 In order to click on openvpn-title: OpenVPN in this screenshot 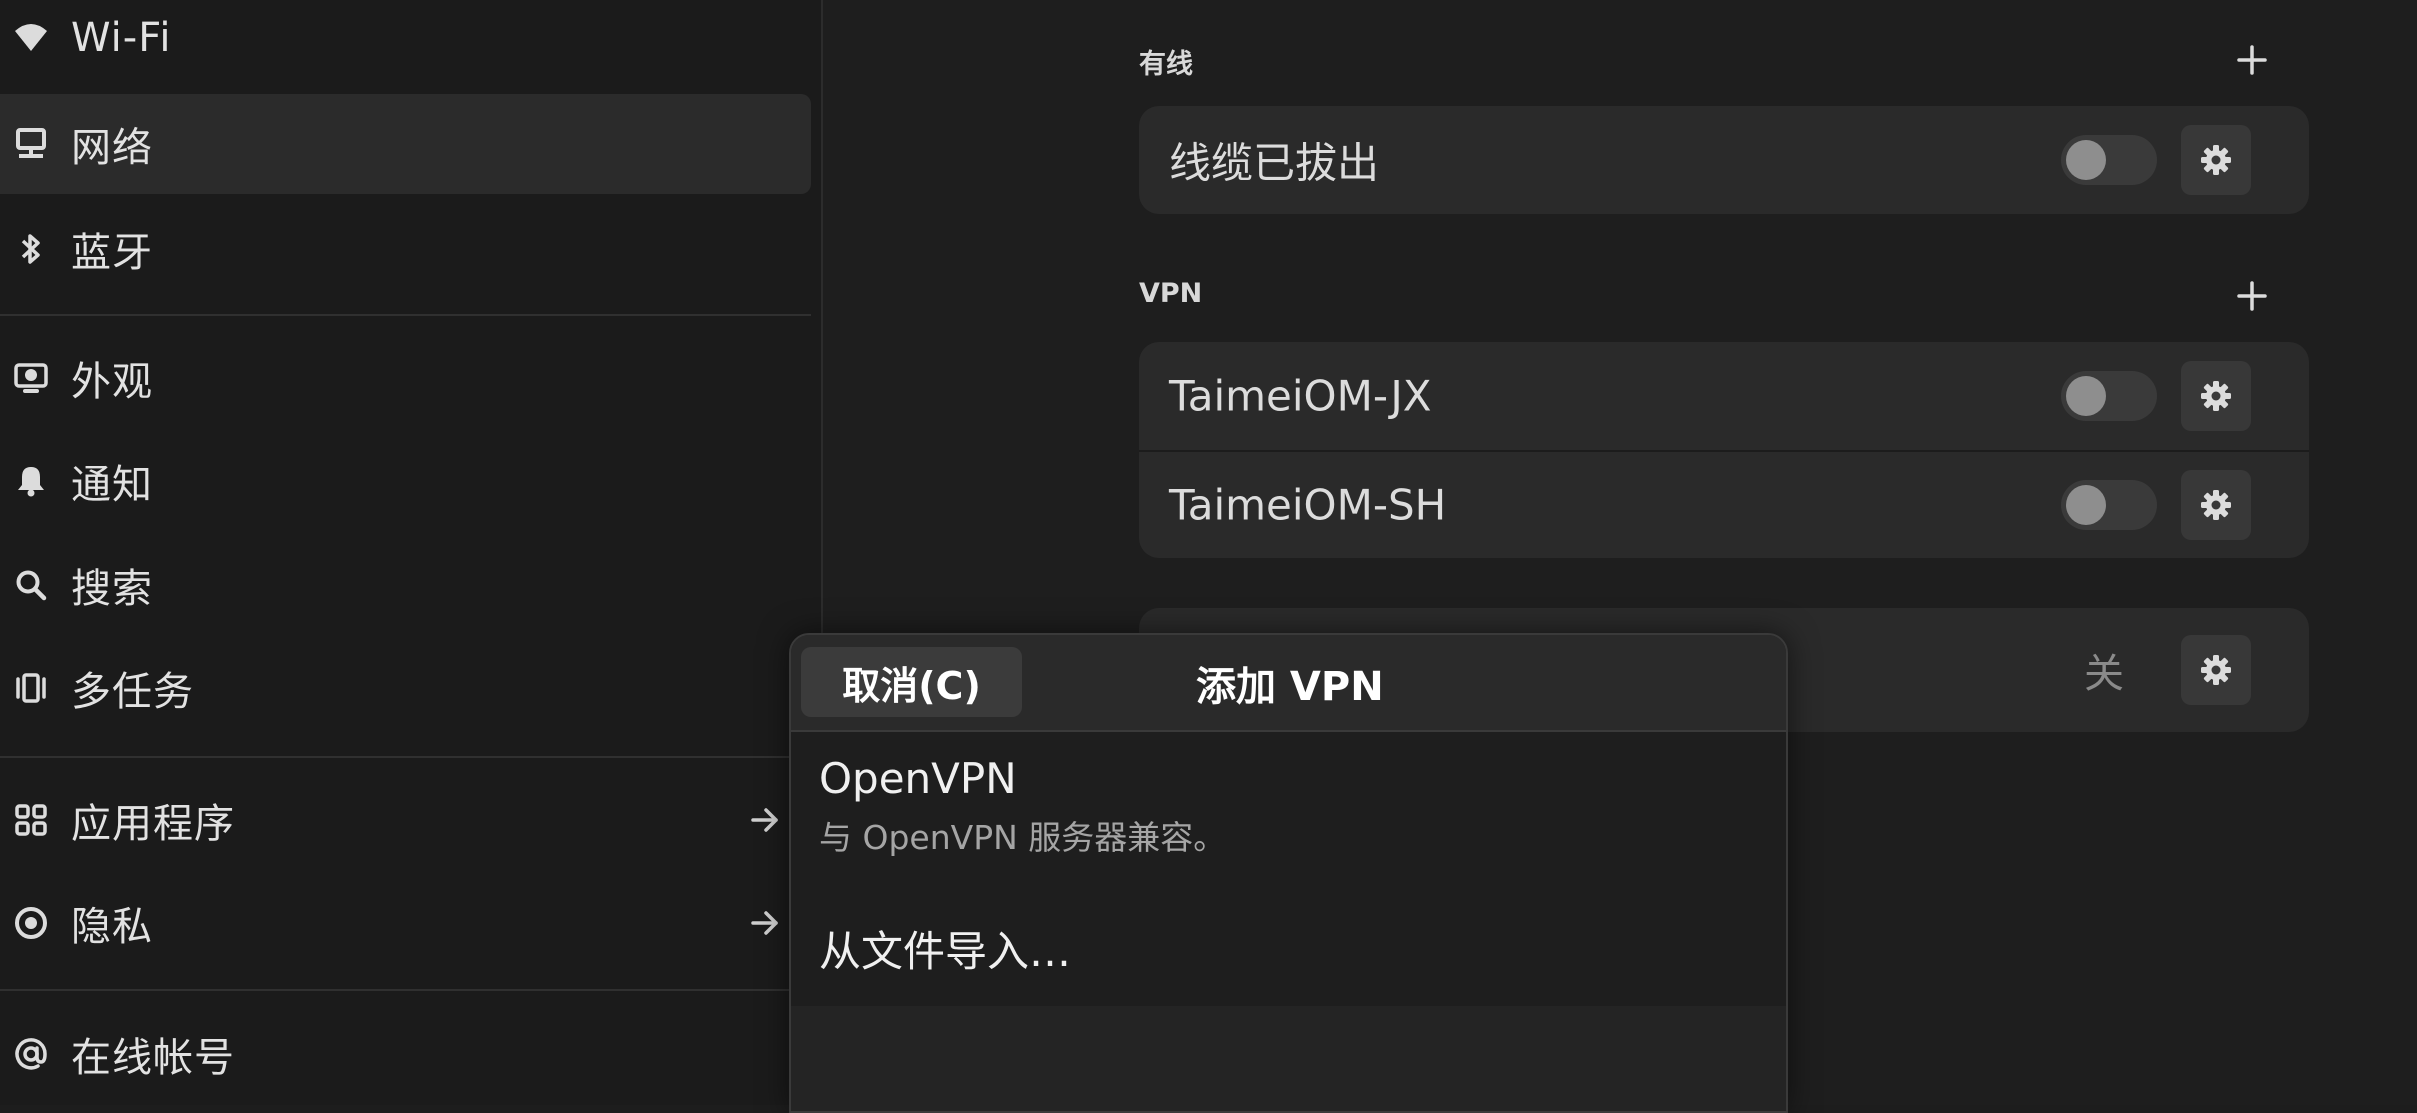, I will do `click(918, 778)`.